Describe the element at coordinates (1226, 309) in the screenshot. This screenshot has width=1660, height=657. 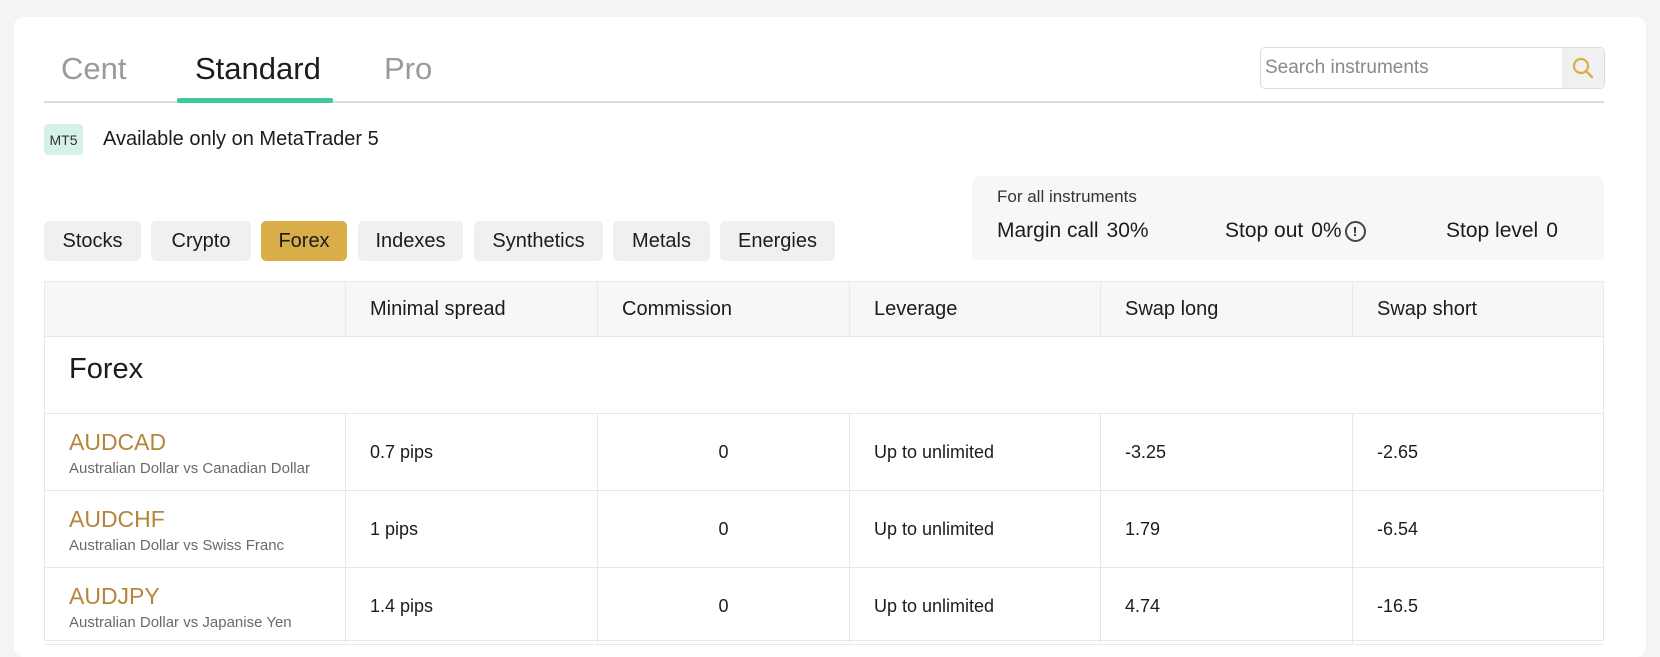
I see `column-header-swap-long: Swap long` at that location.